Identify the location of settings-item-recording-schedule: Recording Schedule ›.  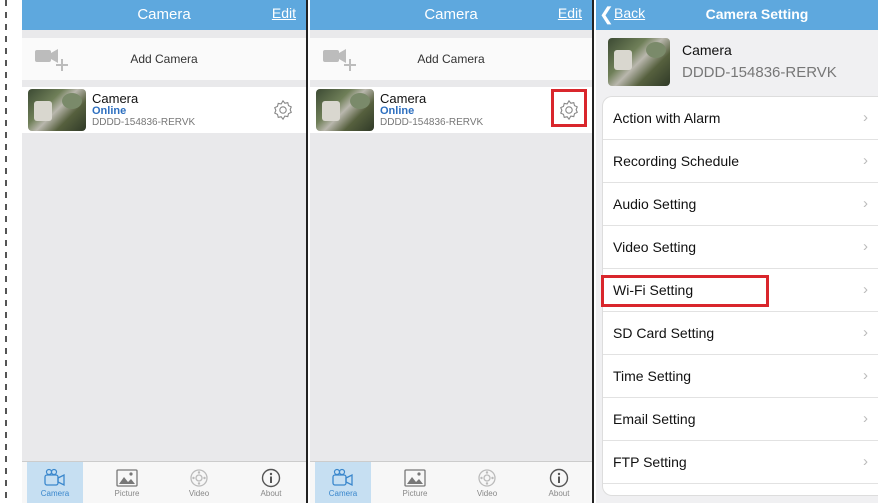
(740, 161).